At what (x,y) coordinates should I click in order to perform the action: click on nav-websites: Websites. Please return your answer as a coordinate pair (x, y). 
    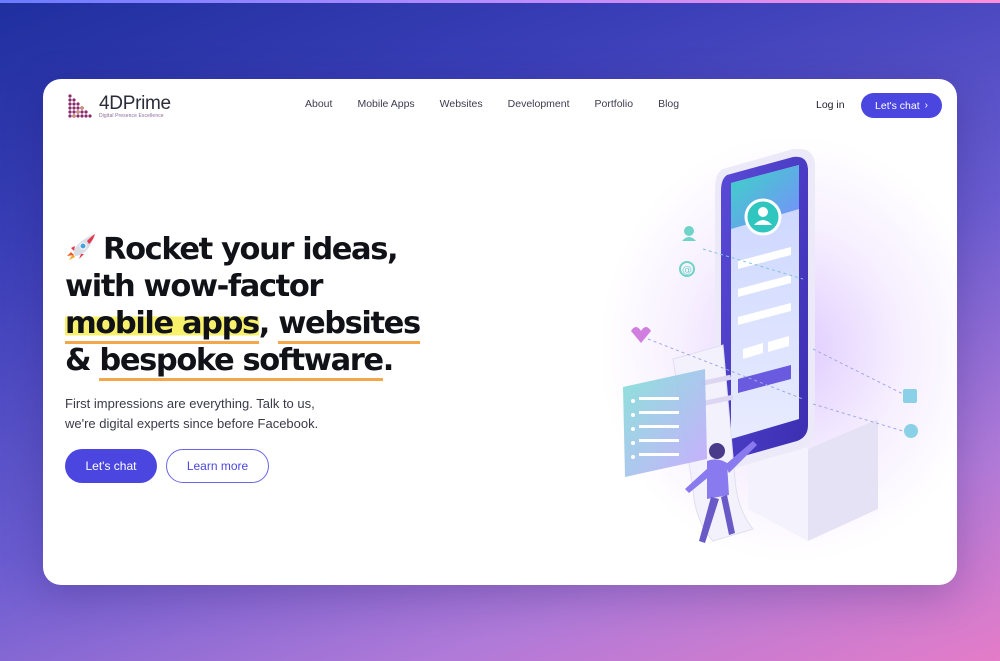
    Looking at the image, I should click on (461, 104).